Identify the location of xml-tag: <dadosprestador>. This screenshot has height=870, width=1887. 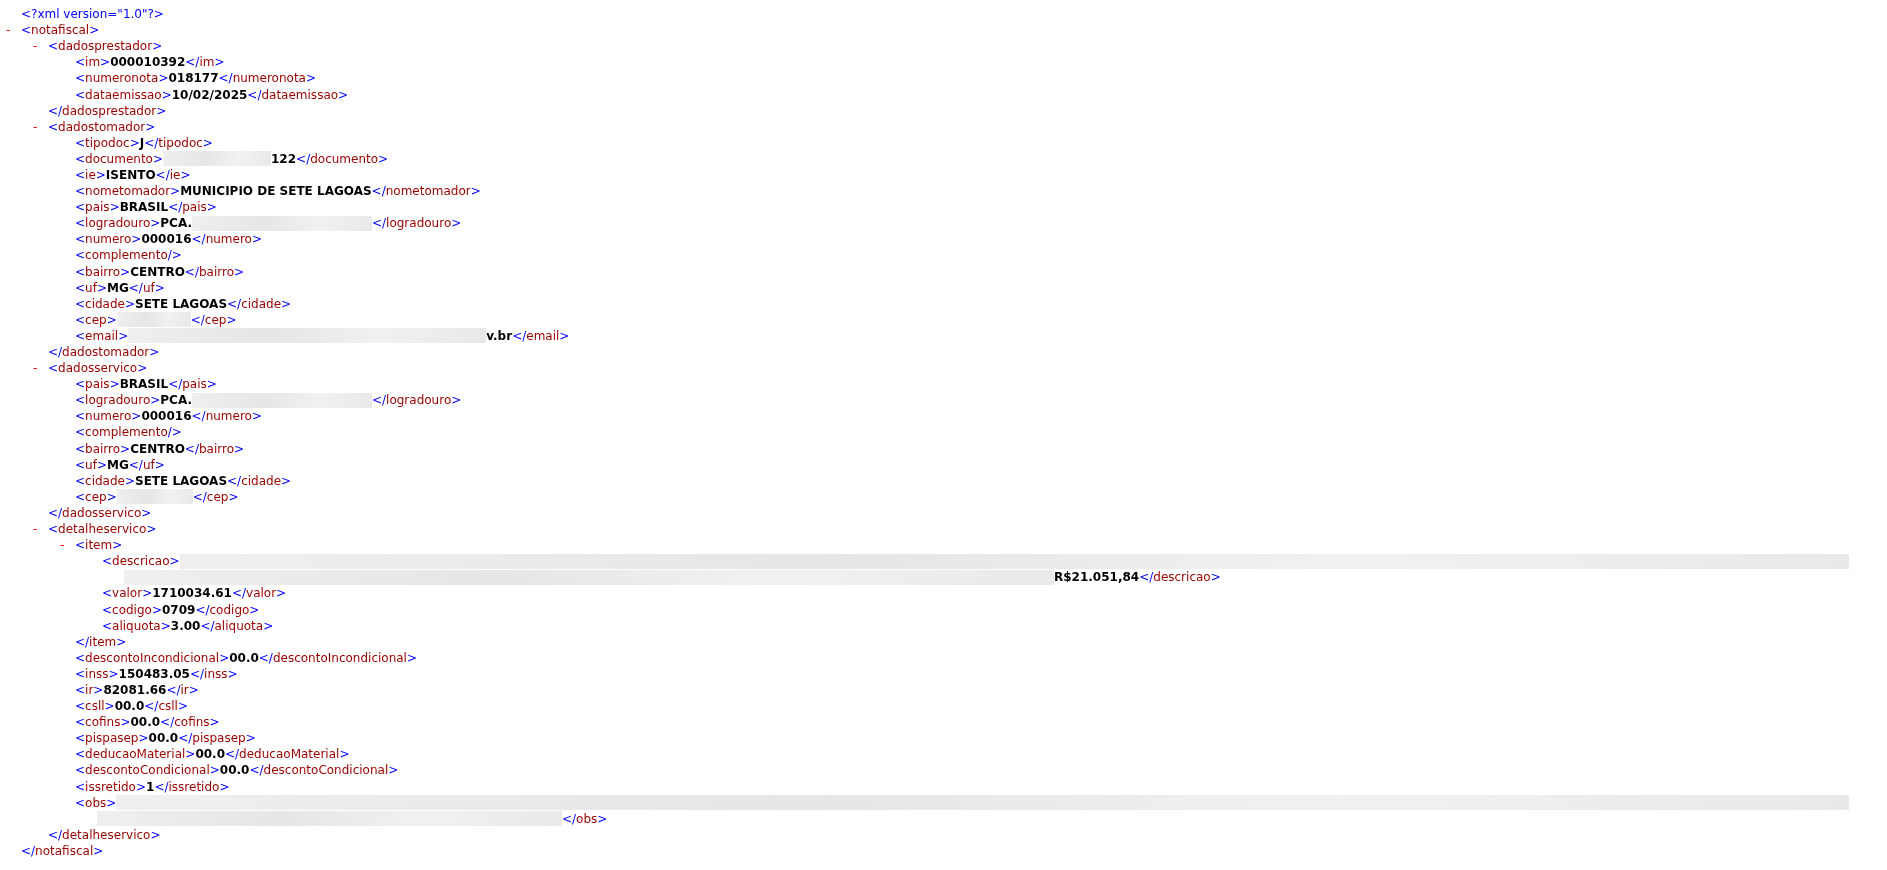
(105, 46).